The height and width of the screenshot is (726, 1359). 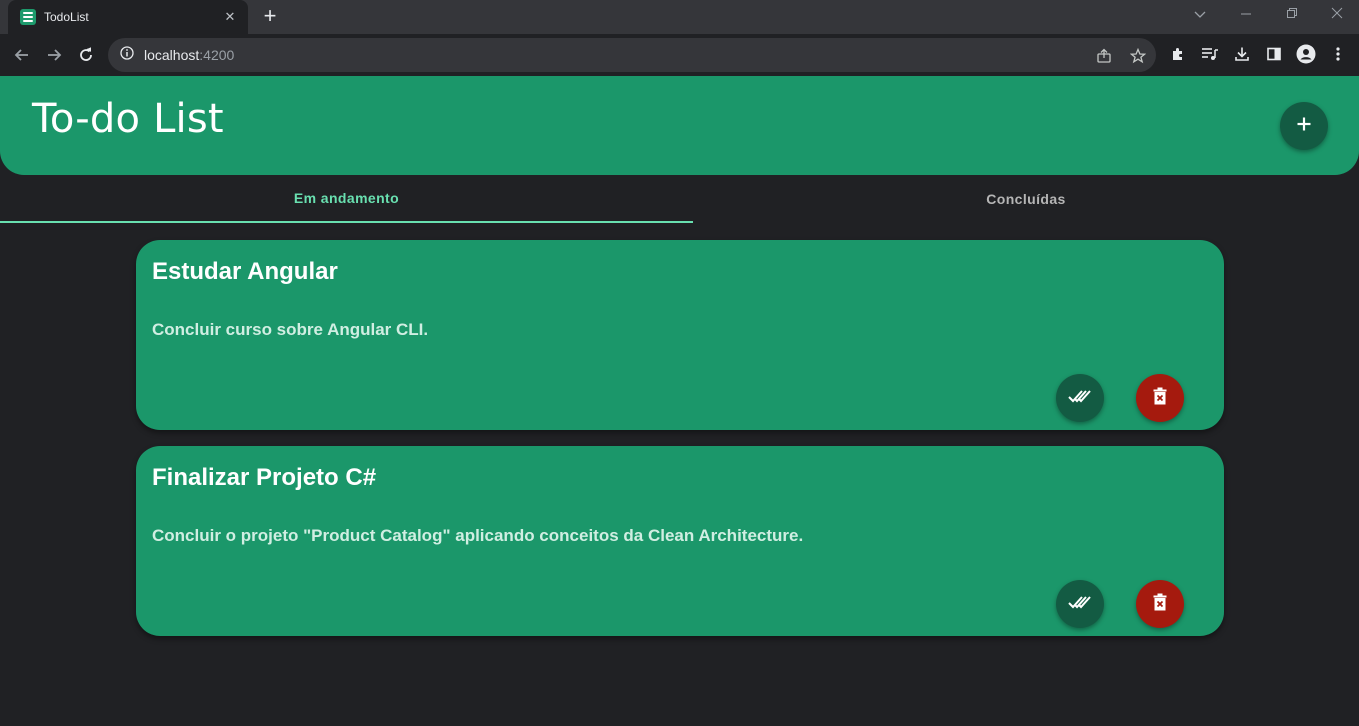 What do you see at coordinates (54, 55) in the screenshot?
I see `forward-arrow-icon` at bounding box center [54, 55].